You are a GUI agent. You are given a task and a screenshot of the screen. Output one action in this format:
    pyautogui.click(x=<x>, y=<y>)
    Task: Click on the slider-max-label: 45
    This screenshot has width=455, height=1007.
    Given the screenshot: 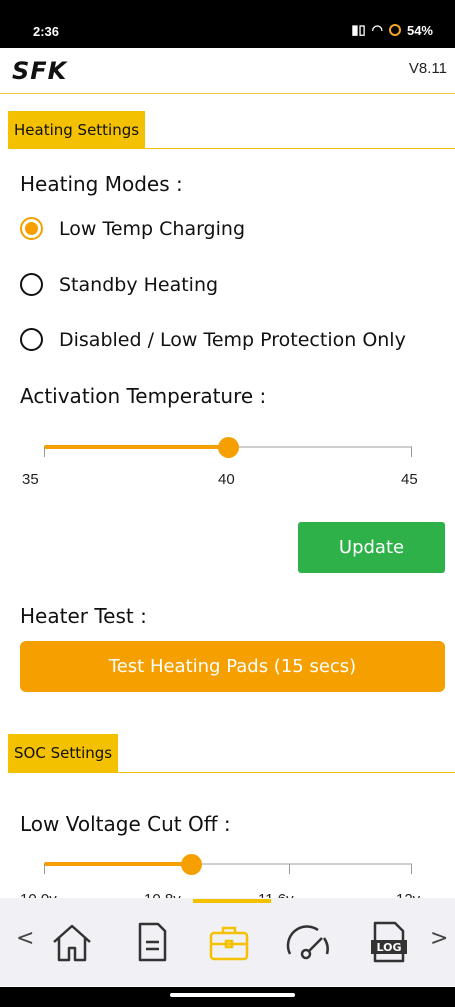 What is the action you would take?
    pyautogui.click(x=409, y=479)
    